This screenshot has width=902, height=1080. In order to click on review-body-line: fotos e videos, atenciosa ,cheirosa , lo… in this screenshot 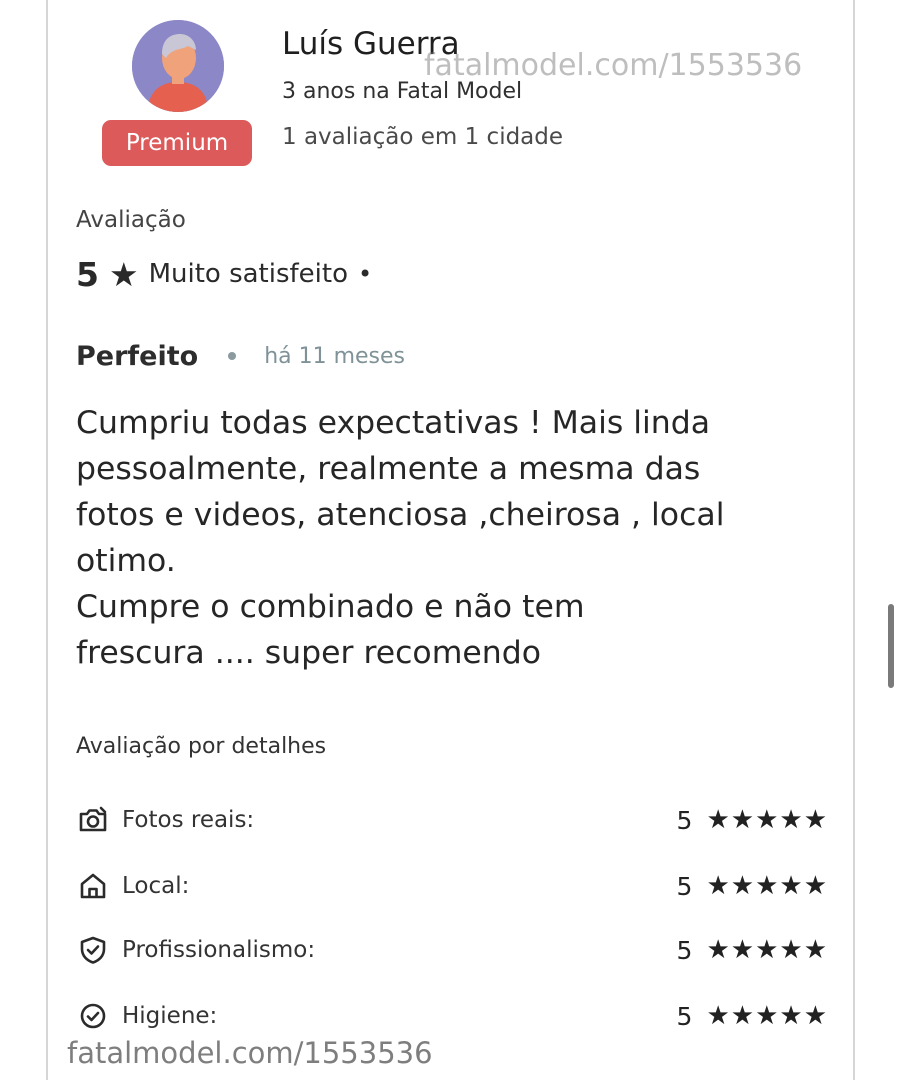, I will do `click(400, 515)`.